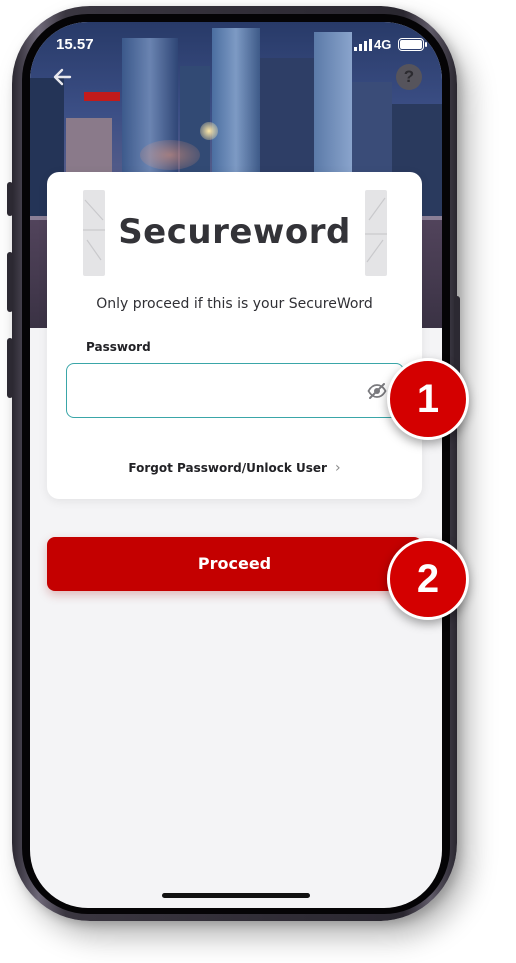 Image resolution: width=516 pixels, height=963 pixels. Describe the element at coordinates (383, 44) in the screenshot. I see `network-type: 4G` at that location.